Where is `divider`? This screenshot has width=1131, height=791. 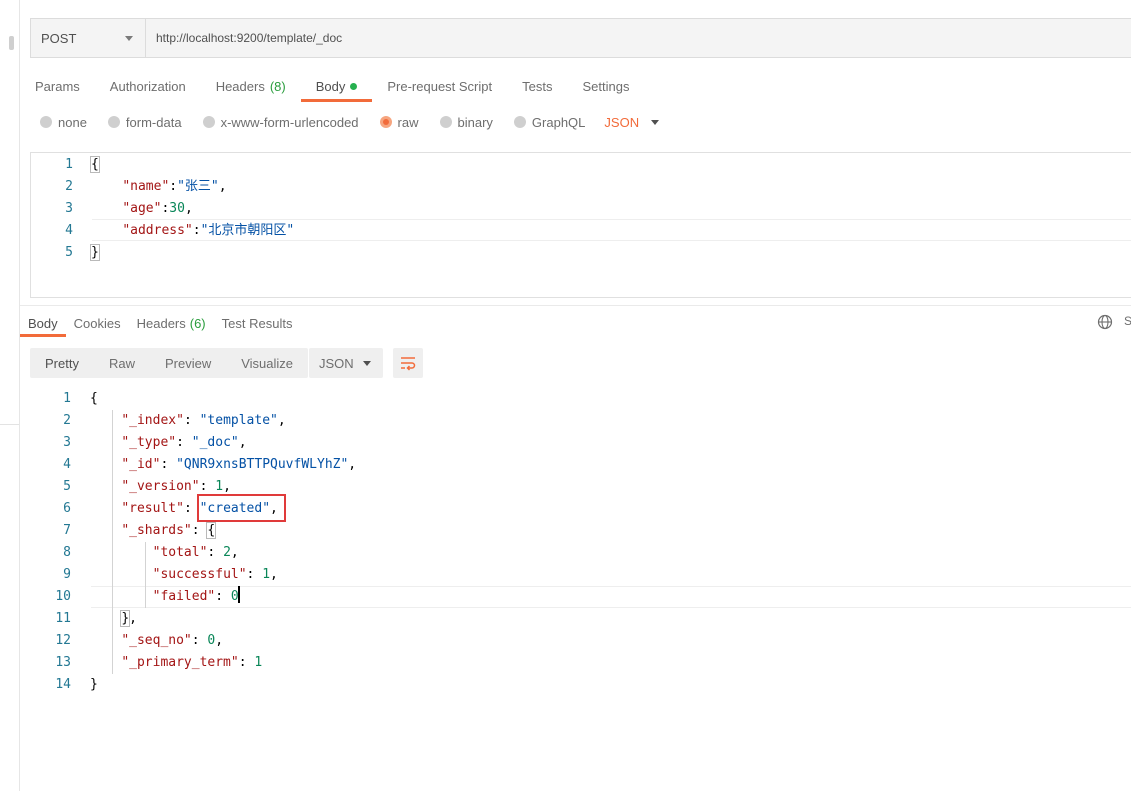
divider is located at coordinates (9, 424).